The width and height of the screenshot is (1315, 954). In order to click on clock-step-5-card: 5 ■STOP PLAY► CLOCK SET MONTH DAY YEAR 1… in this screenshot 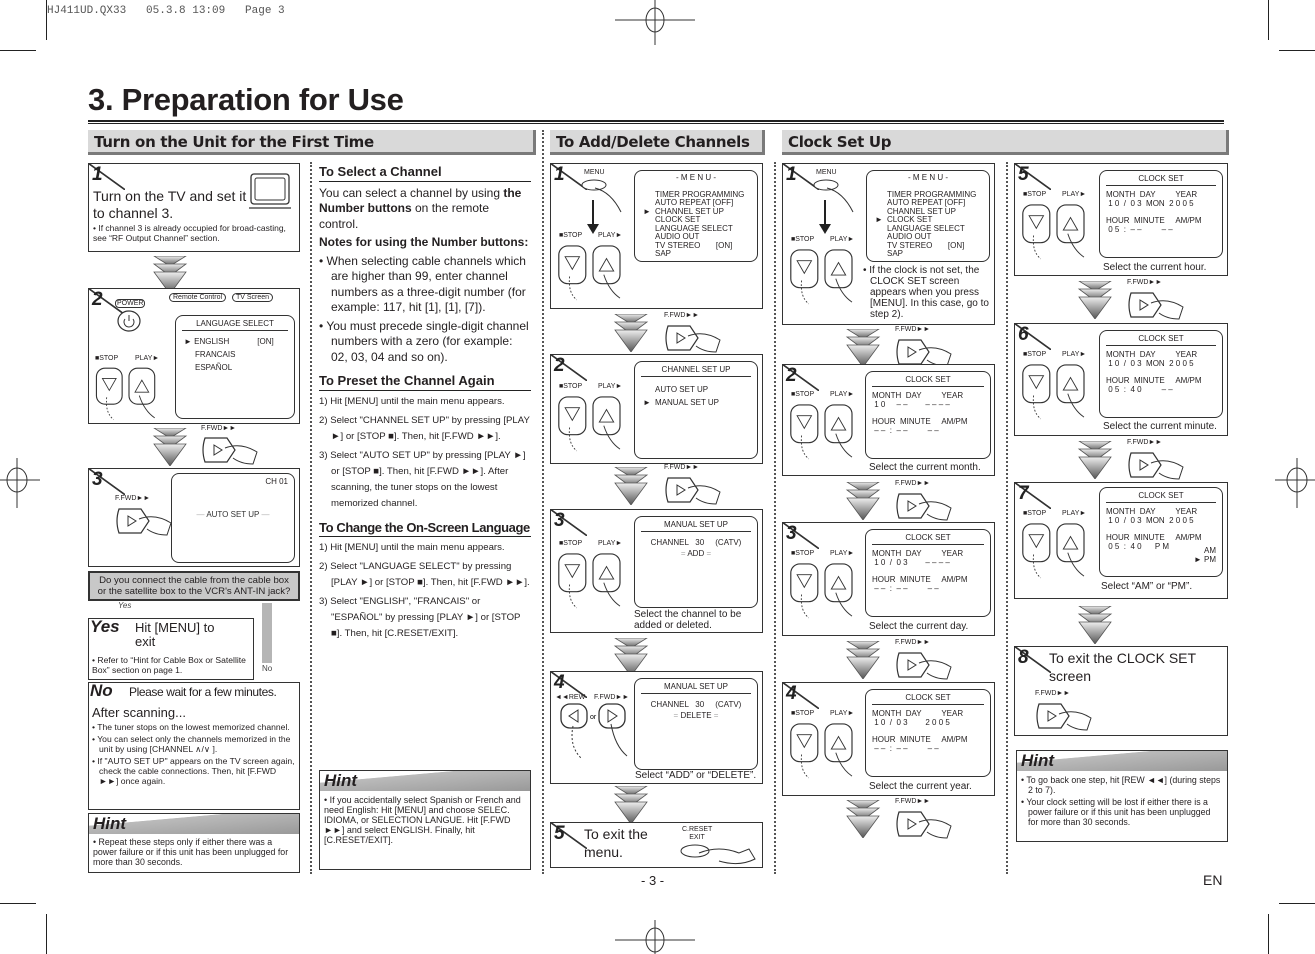, I will do `click(1121, 219)`.